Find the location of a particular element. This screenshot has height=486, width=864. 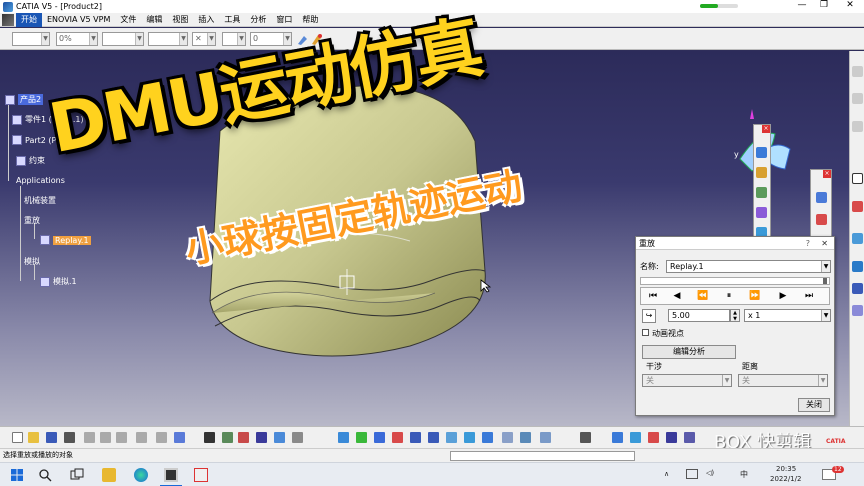

rotate-icon is located at coordinates (397, 437).